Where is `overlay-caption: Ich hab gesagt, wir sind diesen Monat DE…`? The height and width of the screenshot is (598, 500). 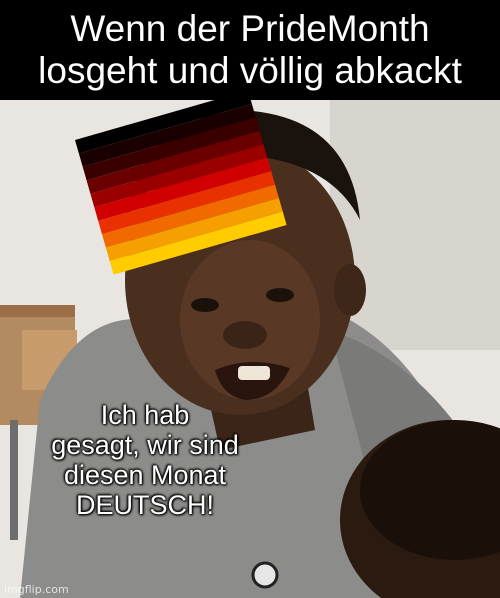 overlay-caption: Ich hab gesagt, wir sind diesen Monat DE… is located at coordinates (145, 460).